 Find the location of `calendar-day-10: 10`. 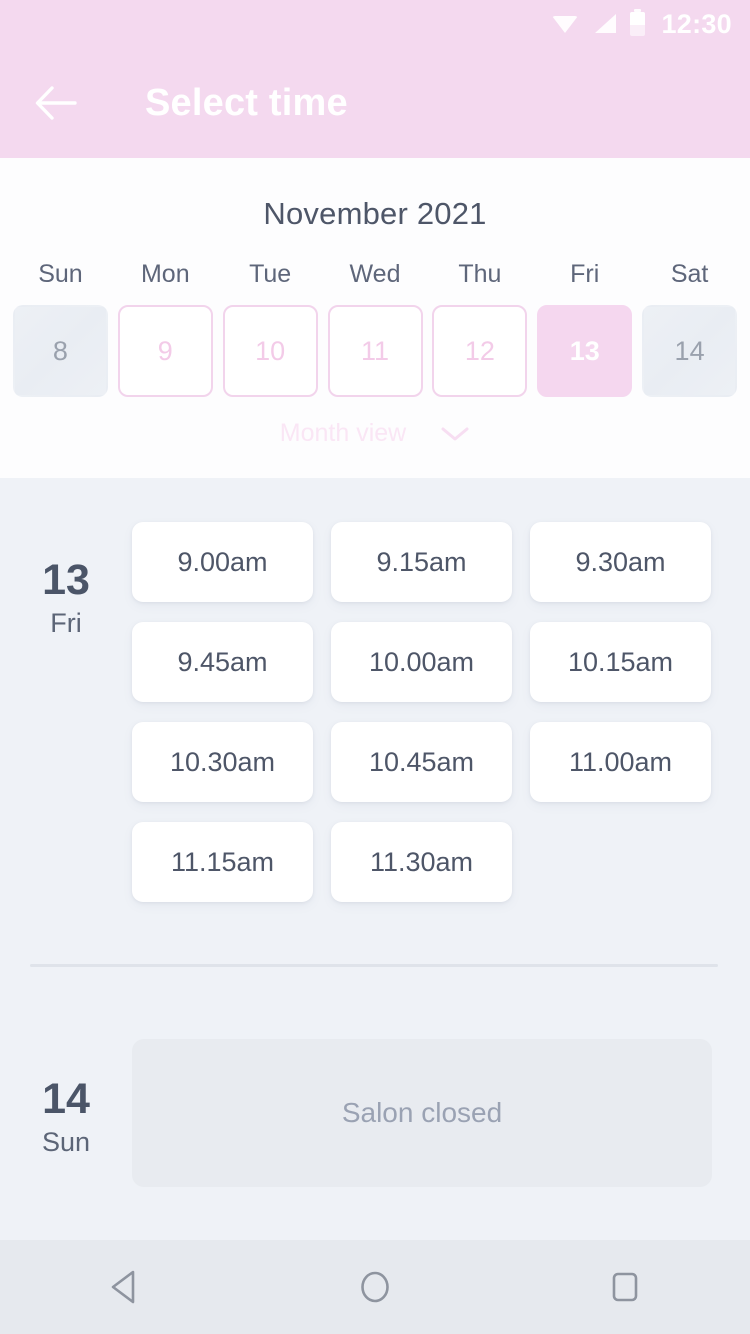

calendar-day-10: 10 is located at coordinates (270, 351).